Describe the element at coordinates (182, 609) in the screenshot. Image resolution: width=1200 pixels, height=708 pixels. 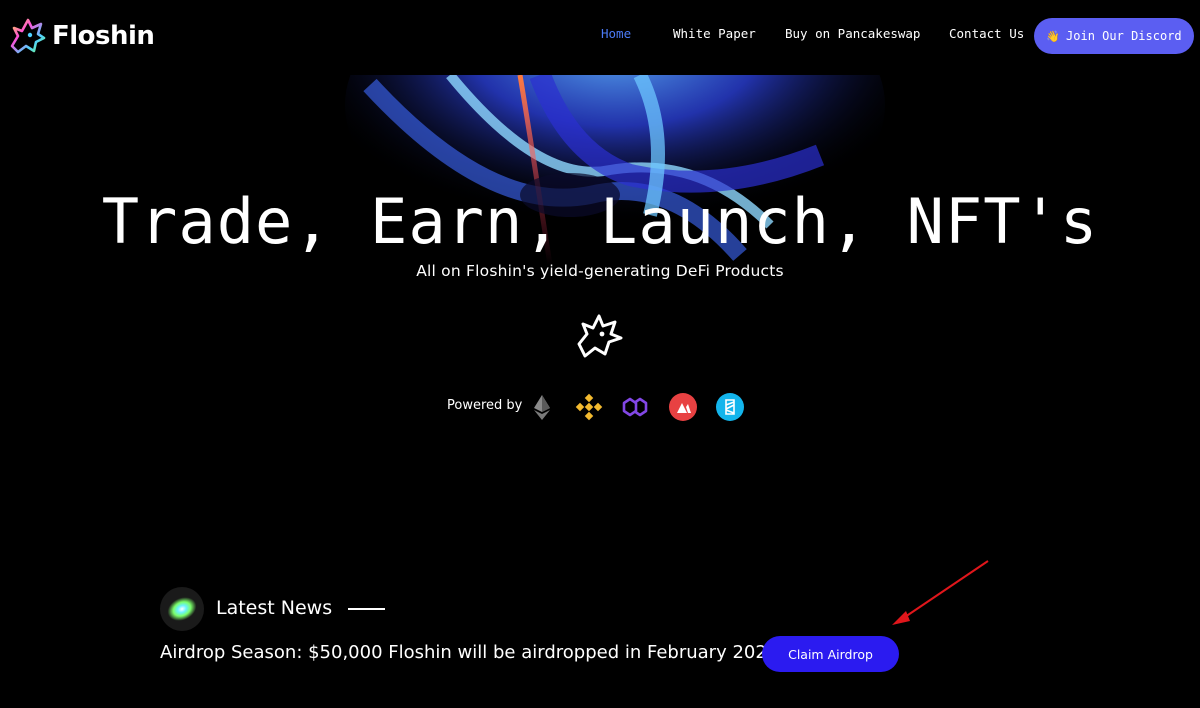
I see `news-avatar-icon` at that location.